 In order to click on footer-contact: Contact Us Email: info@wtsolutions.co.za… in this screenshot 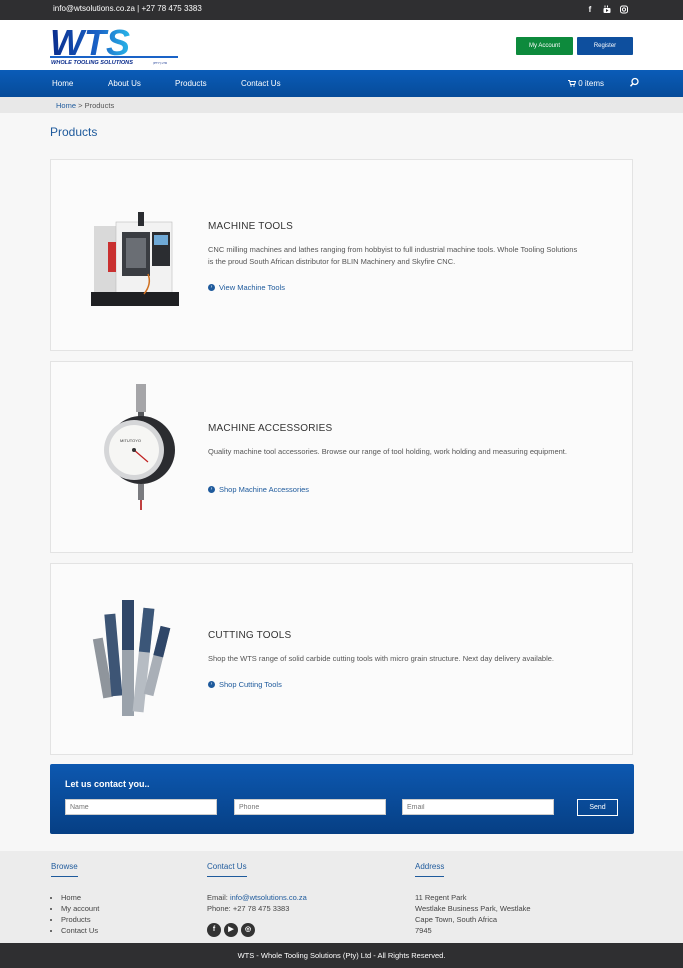, I will do `click(257, 899)`.